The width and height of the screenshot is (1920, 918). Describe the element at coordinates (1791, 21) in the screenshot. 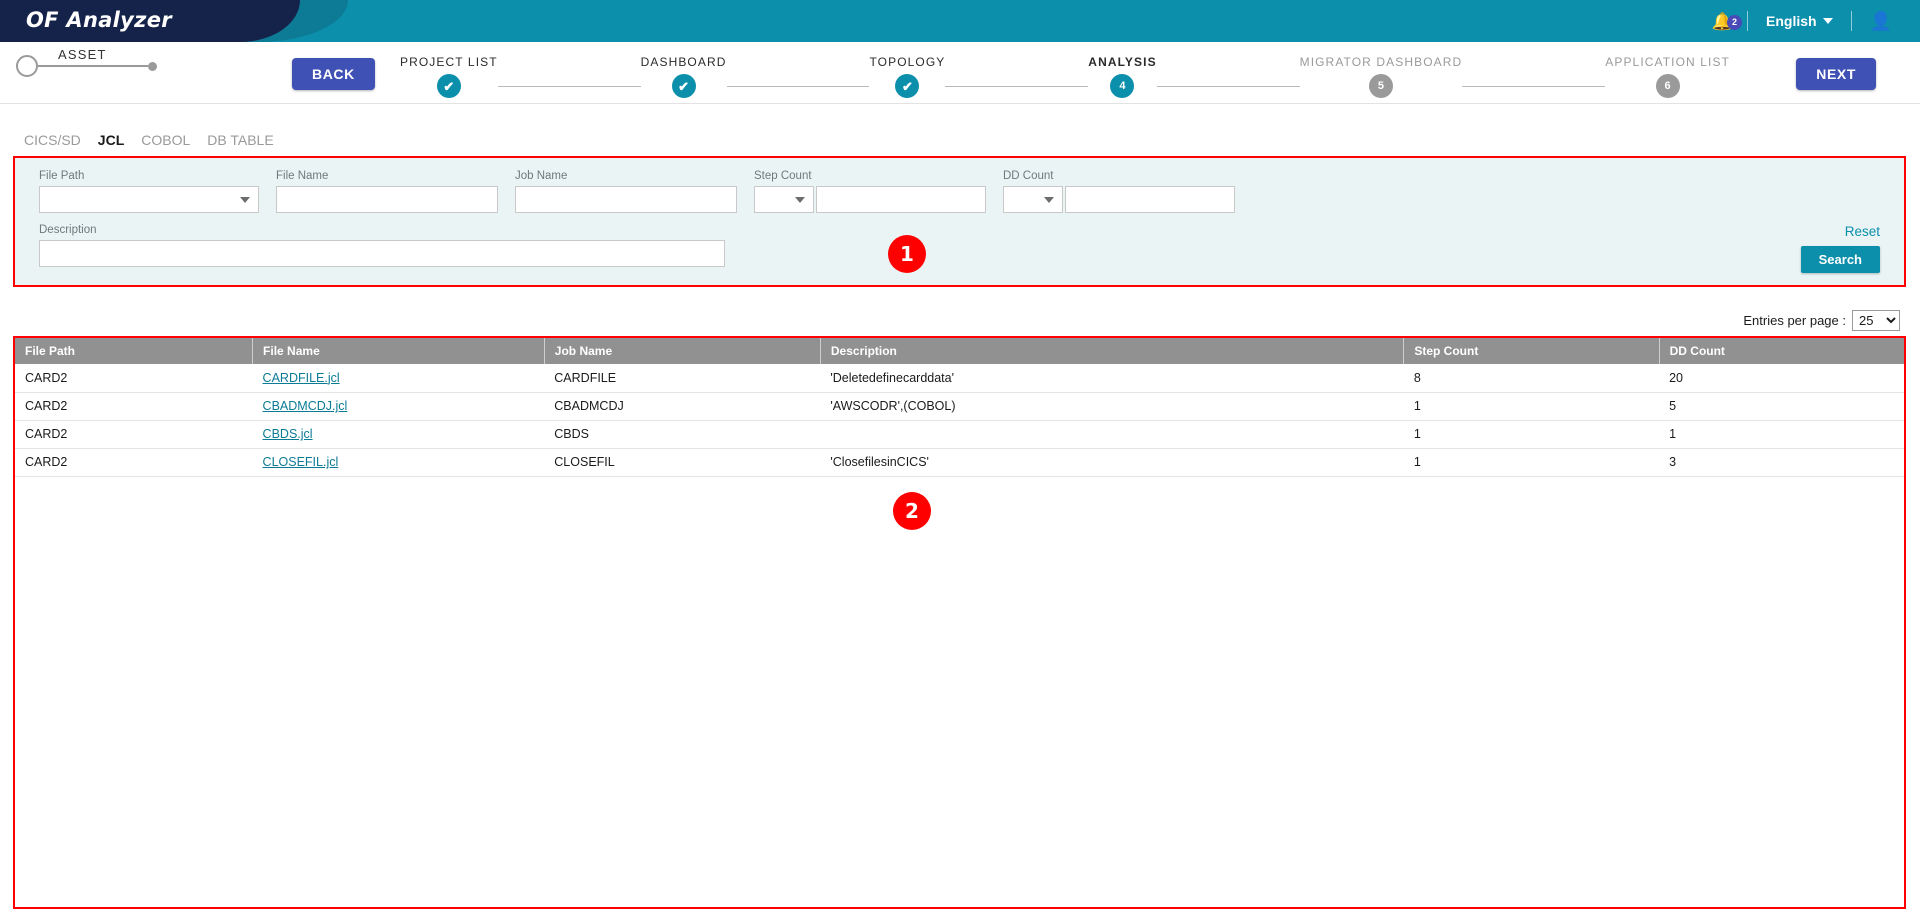

I see `language-label: English` at that location.